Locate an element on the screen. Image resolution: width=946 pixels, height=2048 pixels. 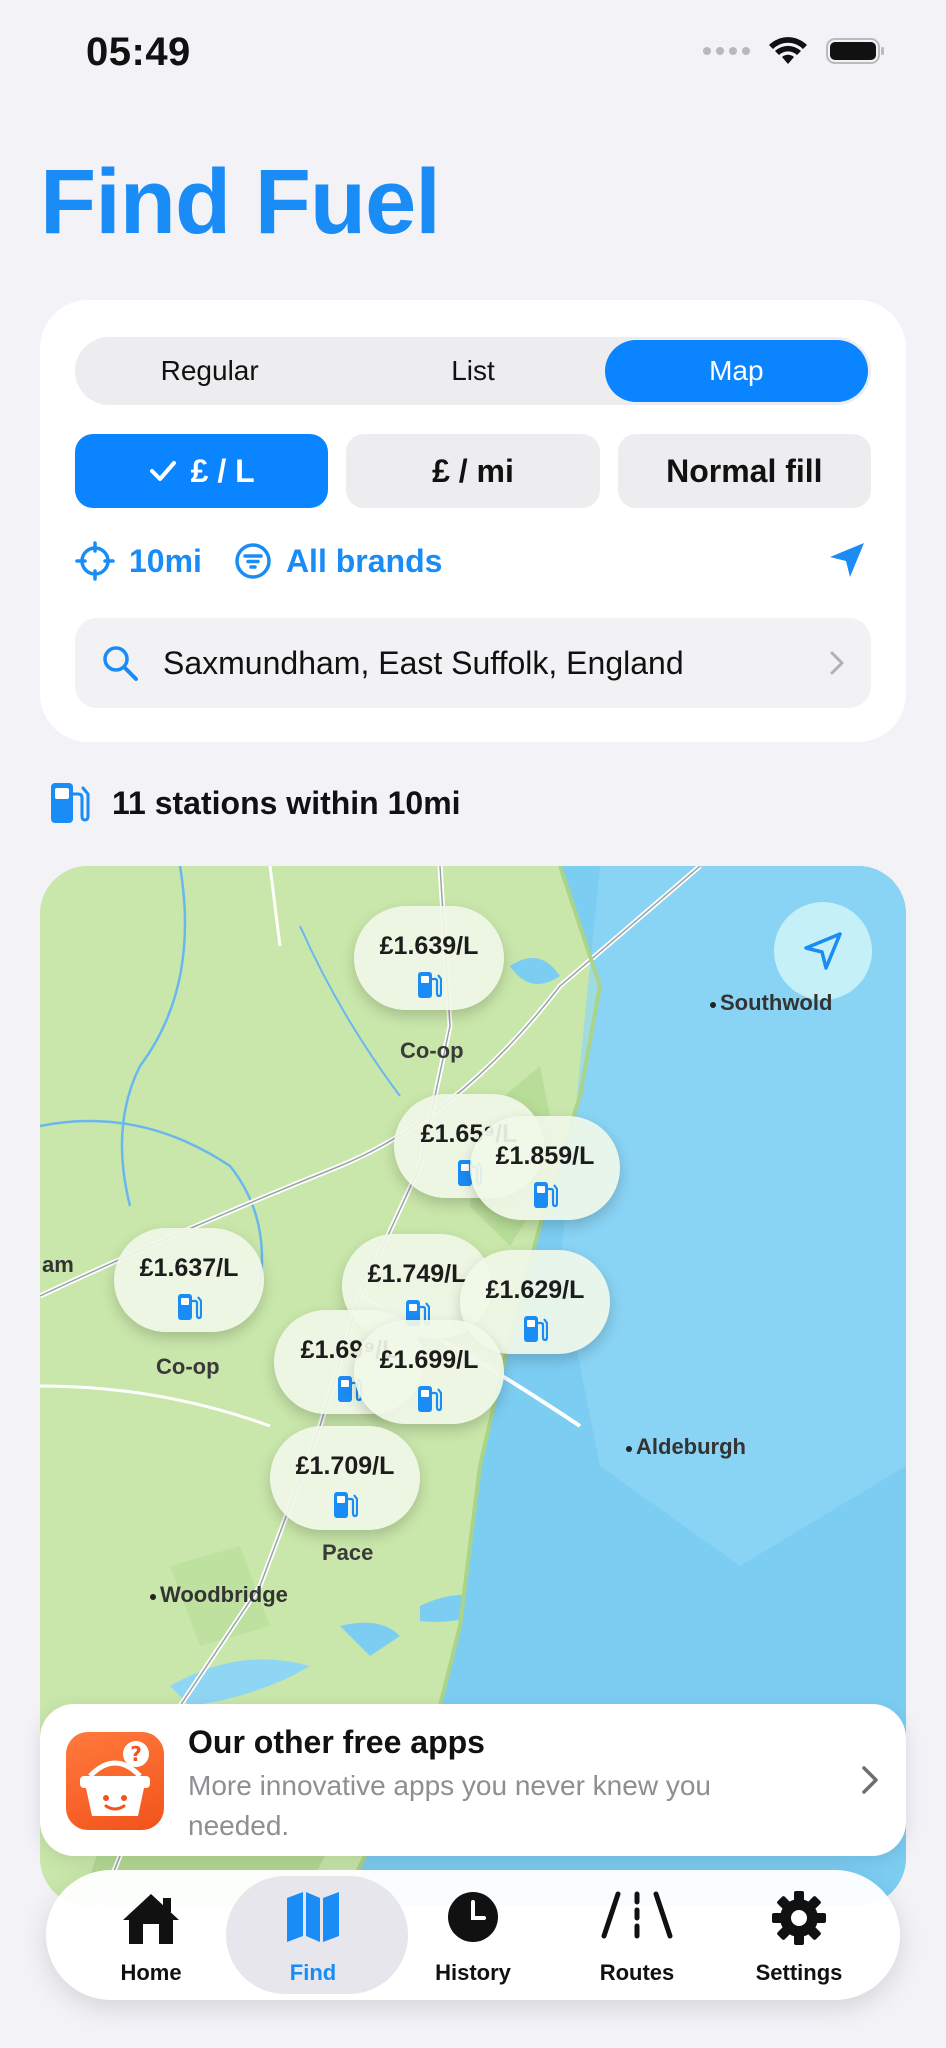
filter-icon is located at coordinates (253, 561).